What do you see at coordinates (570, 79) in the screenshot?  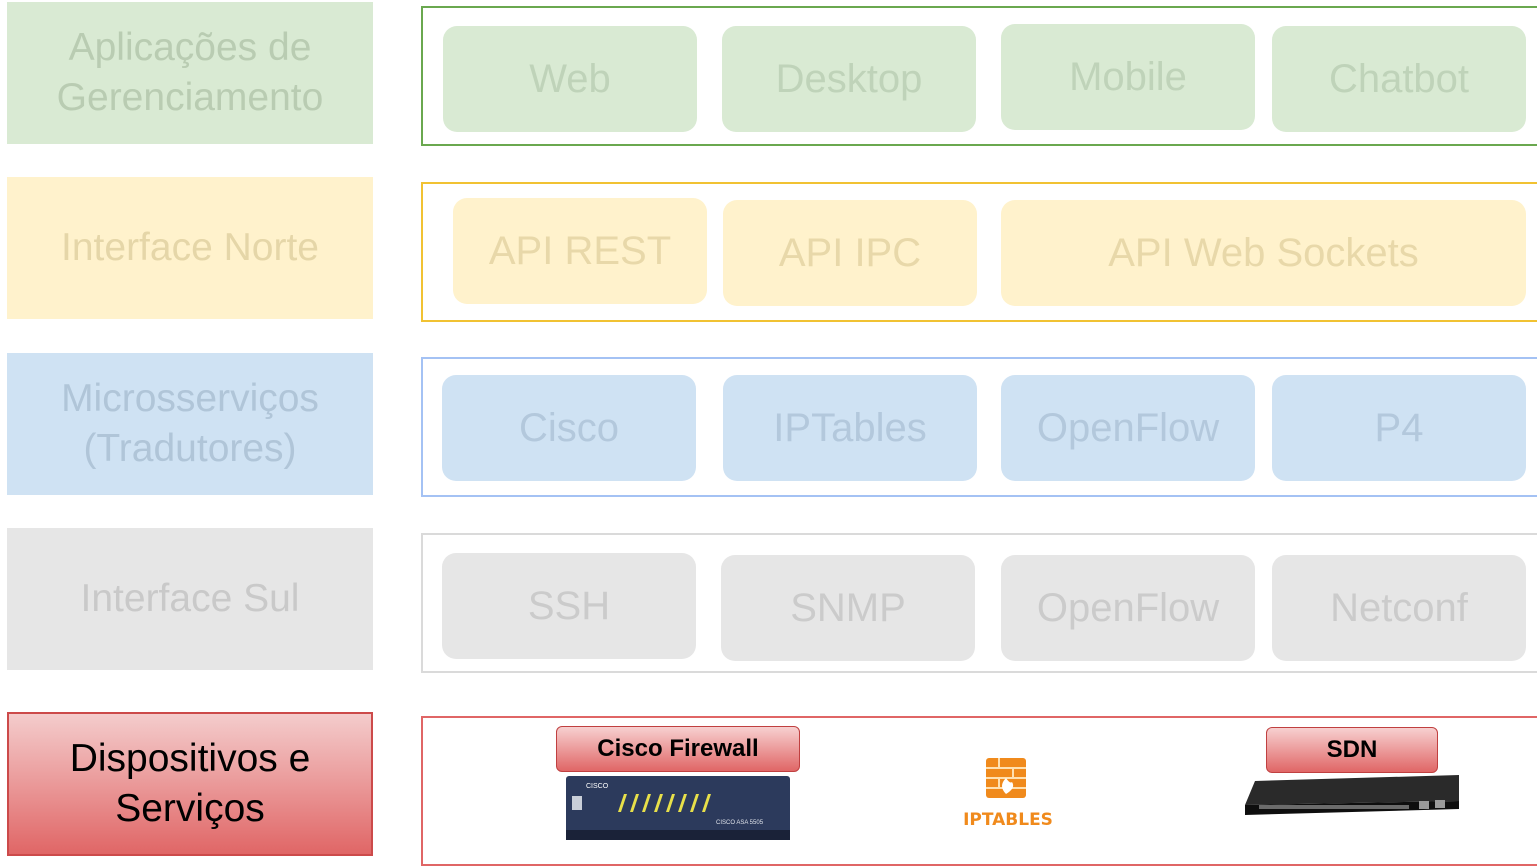 I see `item-web: Web` at bounding box center [570, 79].